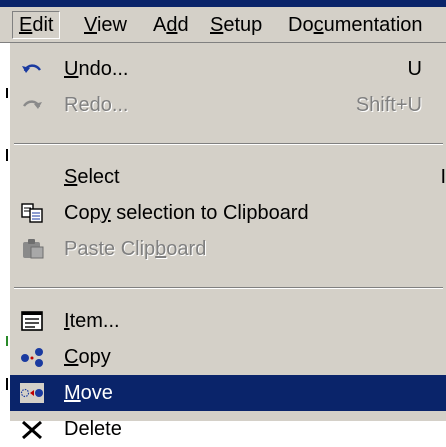 This screenshot has height=447, width=446. Describe the element at coordinates (388, 105) in the screenshot. I see `redo-shortcut: Shift+U` at that location.